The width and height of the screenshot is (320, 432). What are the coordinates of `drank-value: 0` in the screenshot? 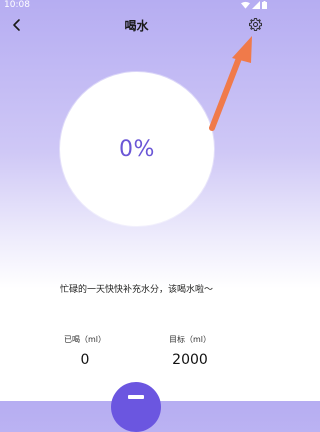 It's located at (85, 360).